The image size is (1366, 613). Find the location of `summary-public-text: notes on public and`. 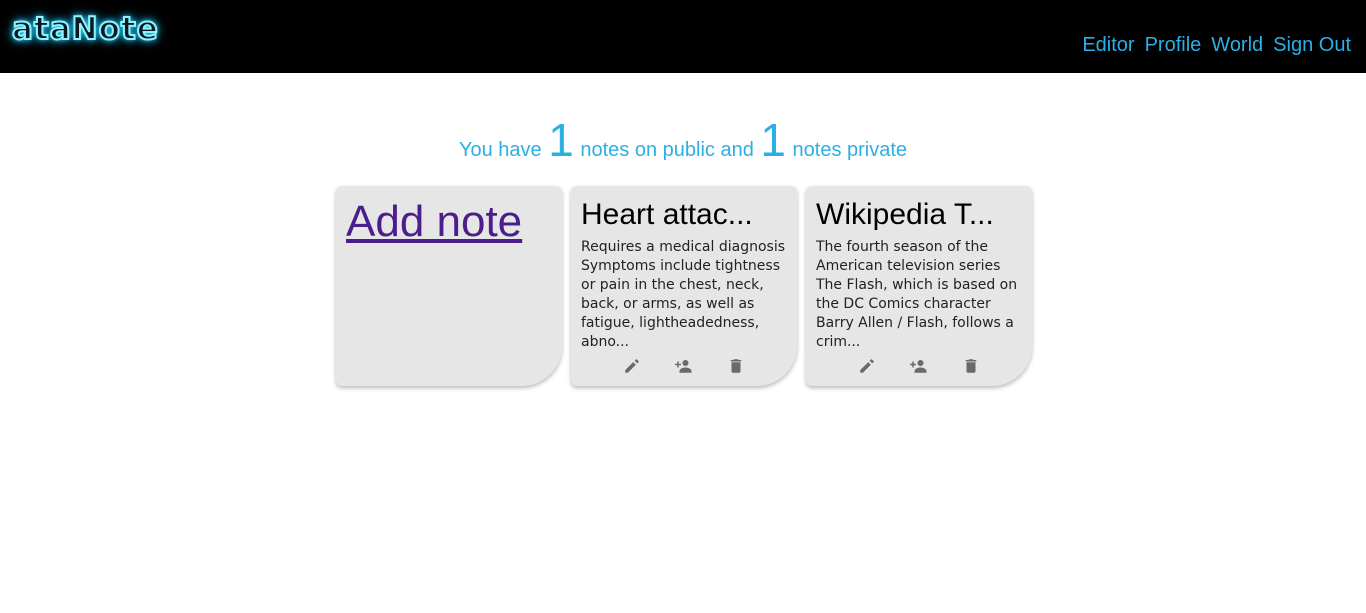

summary-public-text: notes on public and is located at coordinates (667, 150).